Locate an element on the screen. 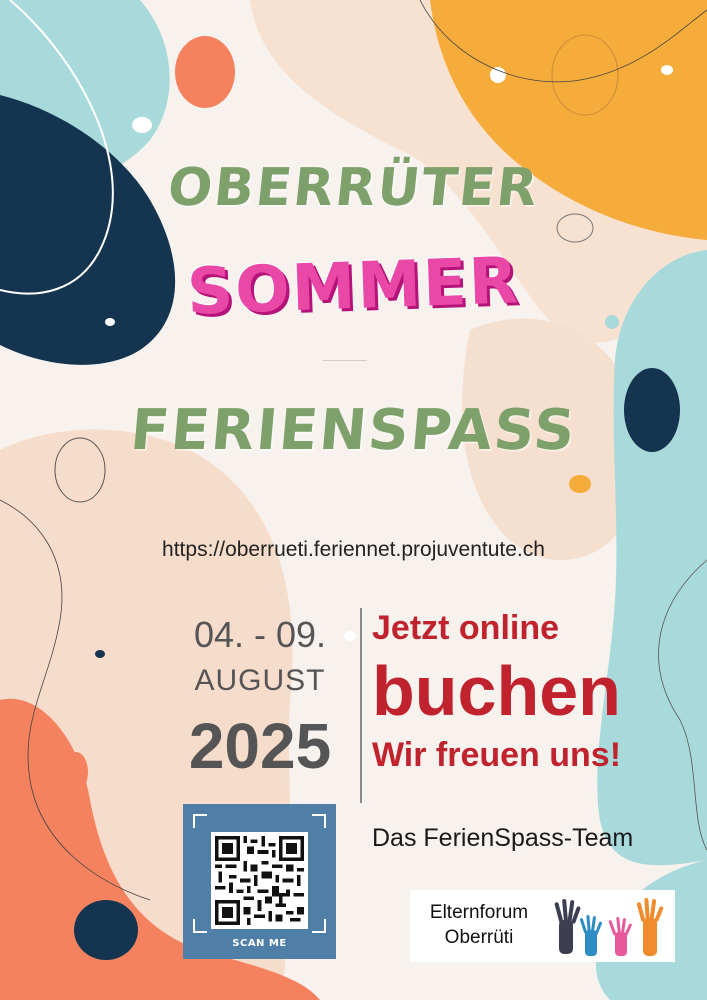 Image resolution: width=707 pixels, height=1000 pixels. sponsor-line2: Oberrüti is located at coordinates (479, 937).